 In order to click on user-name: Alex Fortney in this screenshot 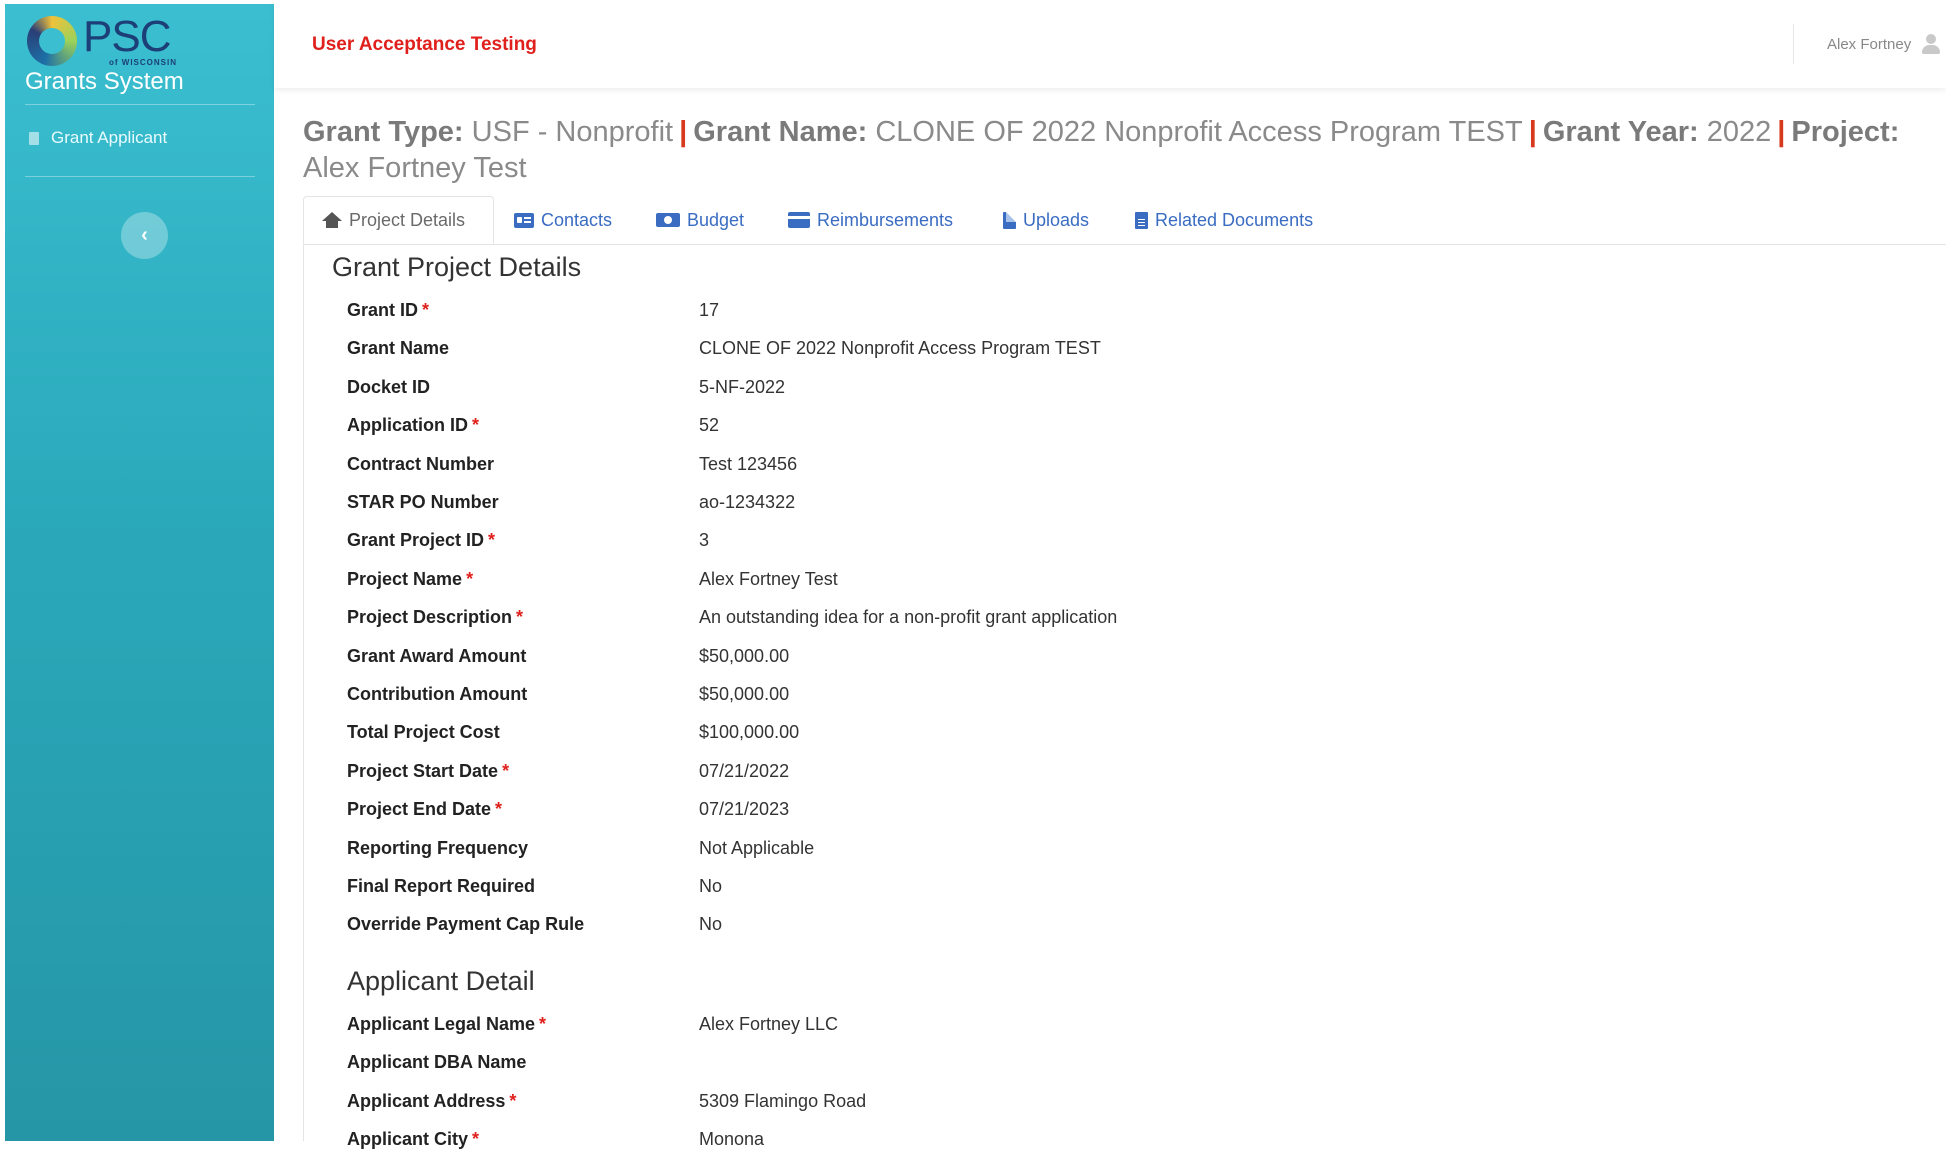, I will do `click(1869, 44)`.